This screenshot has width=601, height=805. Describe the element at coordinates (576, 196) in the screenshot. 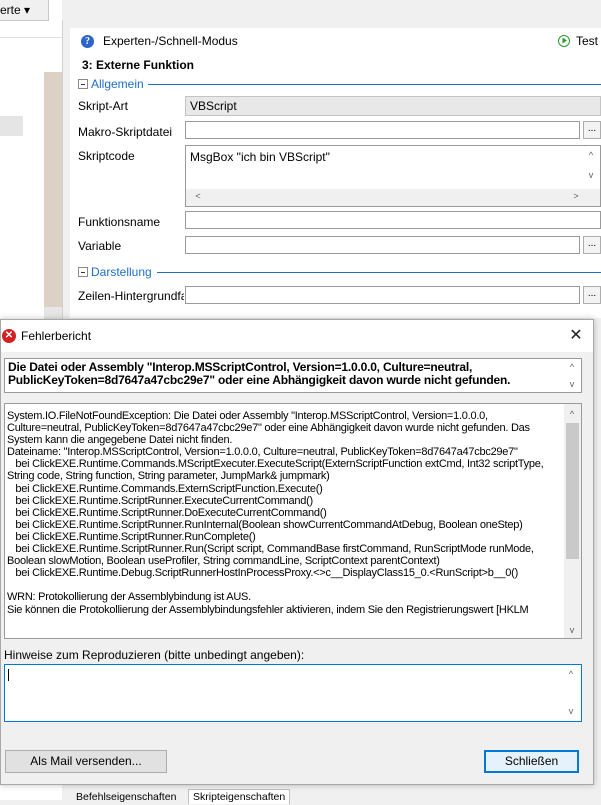

I see `chevron-right-icon: >` at that location.